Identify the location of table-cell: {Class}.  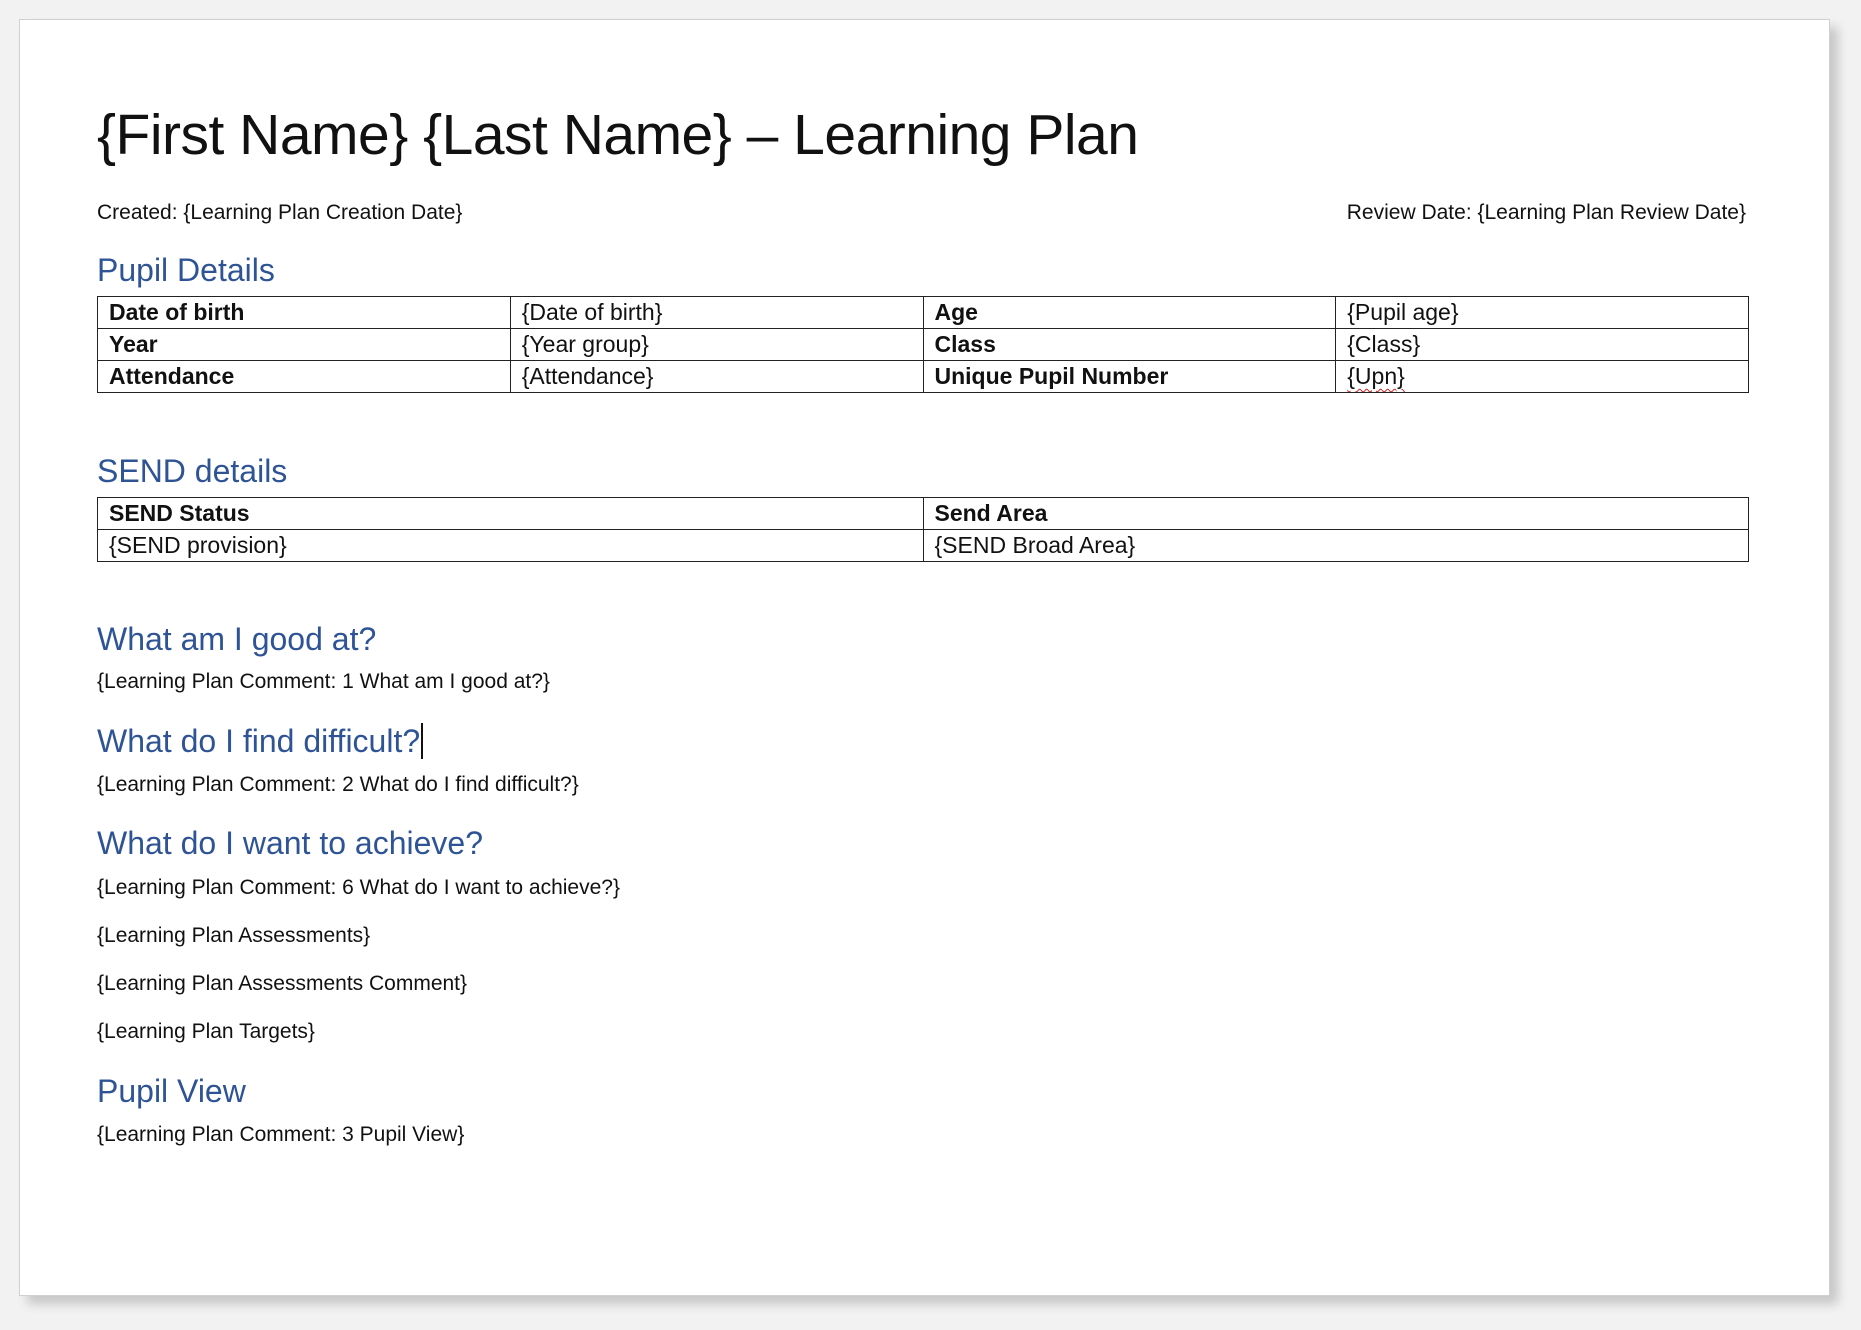
(1542, 344).